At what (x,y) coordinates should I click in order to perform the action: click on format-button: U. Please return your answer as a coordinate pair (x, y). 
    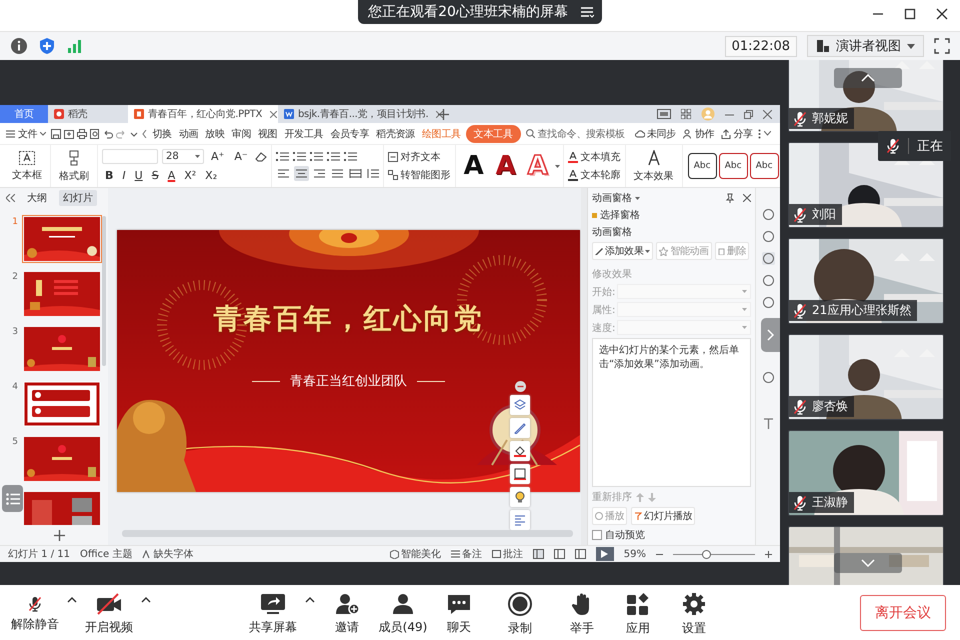
    Looking at the image, I should click on (139, 175).